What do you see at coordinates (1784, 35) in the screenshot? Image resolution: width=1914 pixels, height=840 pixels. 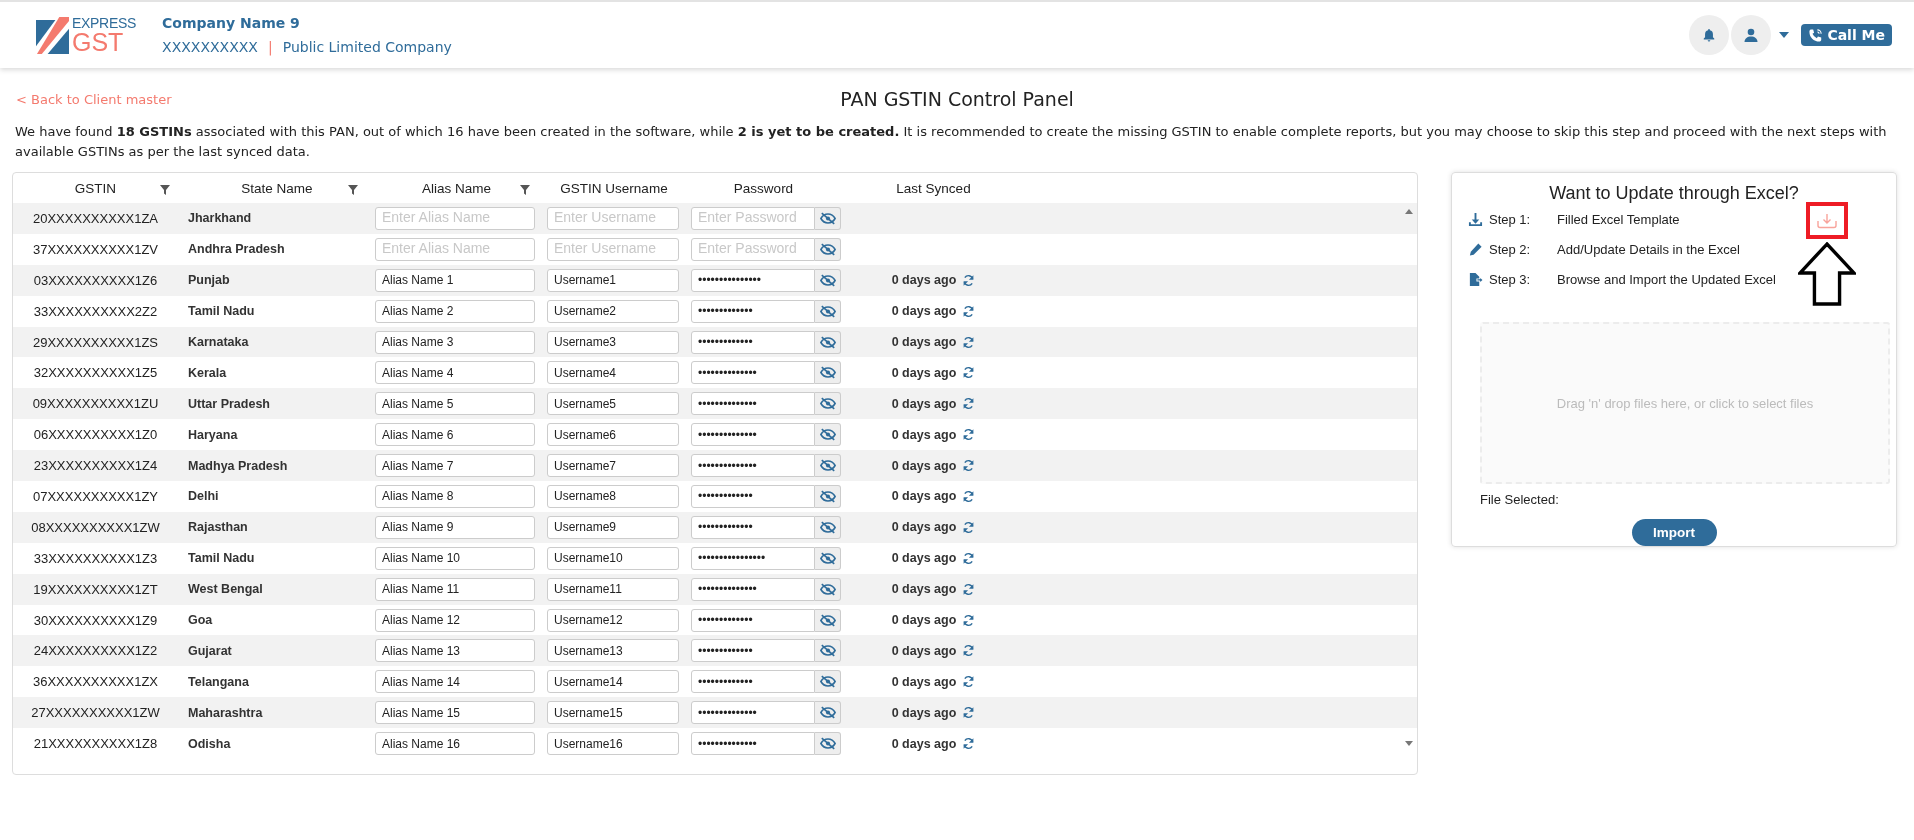 I see `caret-icon` at bounding box center [1784, 35].